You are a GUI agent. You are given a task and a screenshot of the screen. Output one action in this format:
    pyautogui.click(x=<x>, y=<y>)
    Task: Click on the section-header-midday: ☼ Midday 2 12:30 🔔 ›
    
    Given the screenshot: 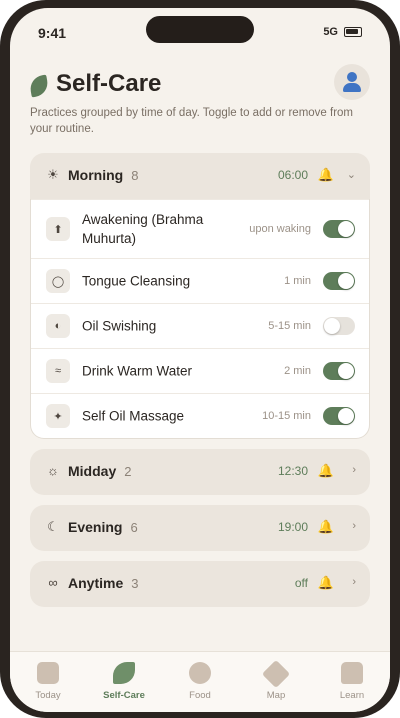 What is the action you would take?
    pyautogui.click(x=200, y=472)
    